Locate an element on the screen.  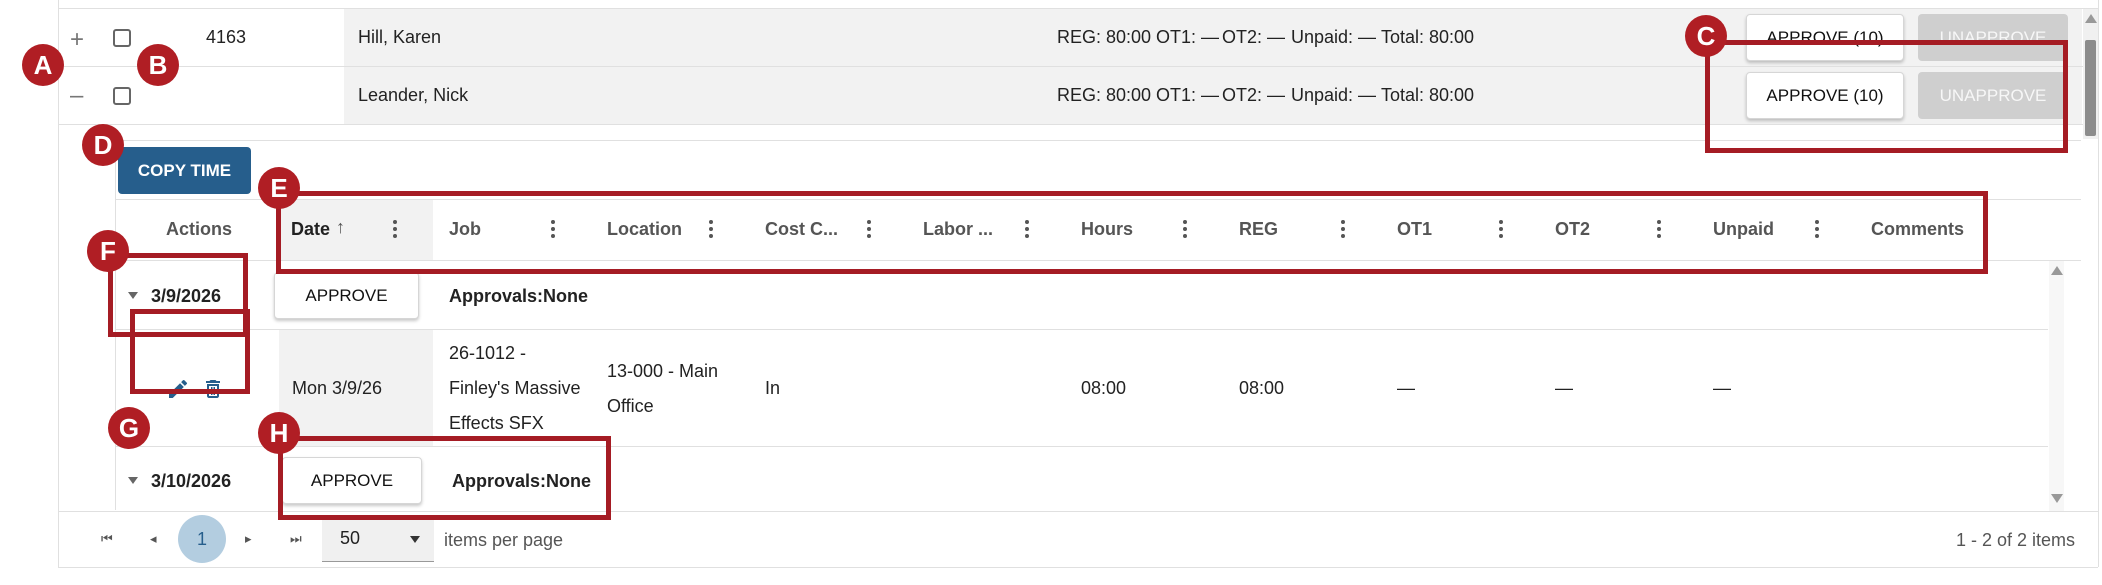
annotation-marker-b: B is located at coordinates (158, 65).